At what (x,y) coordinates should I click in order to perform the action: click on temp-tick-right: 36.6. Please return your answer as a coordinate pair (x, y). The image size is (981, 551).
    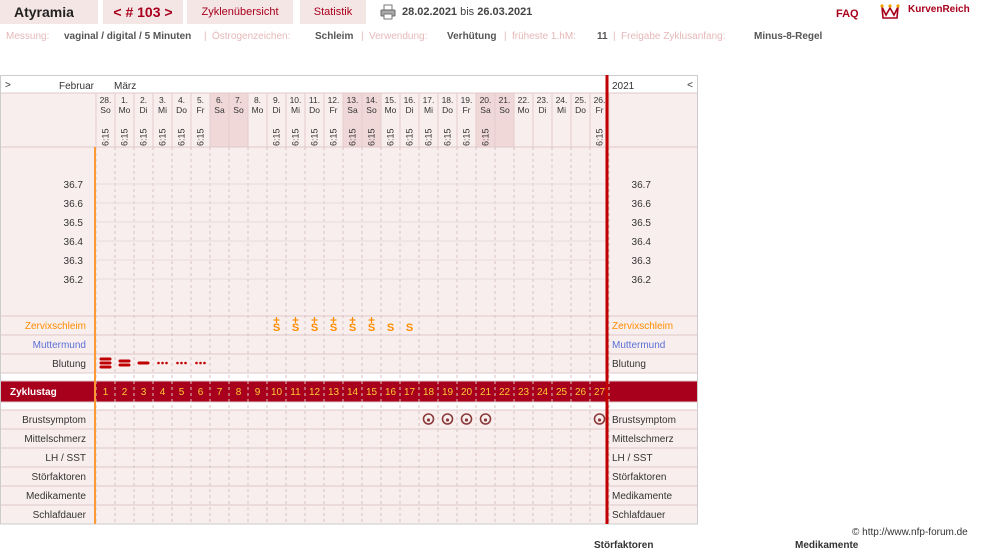
    Looking at the image, I should click on (642, 204).